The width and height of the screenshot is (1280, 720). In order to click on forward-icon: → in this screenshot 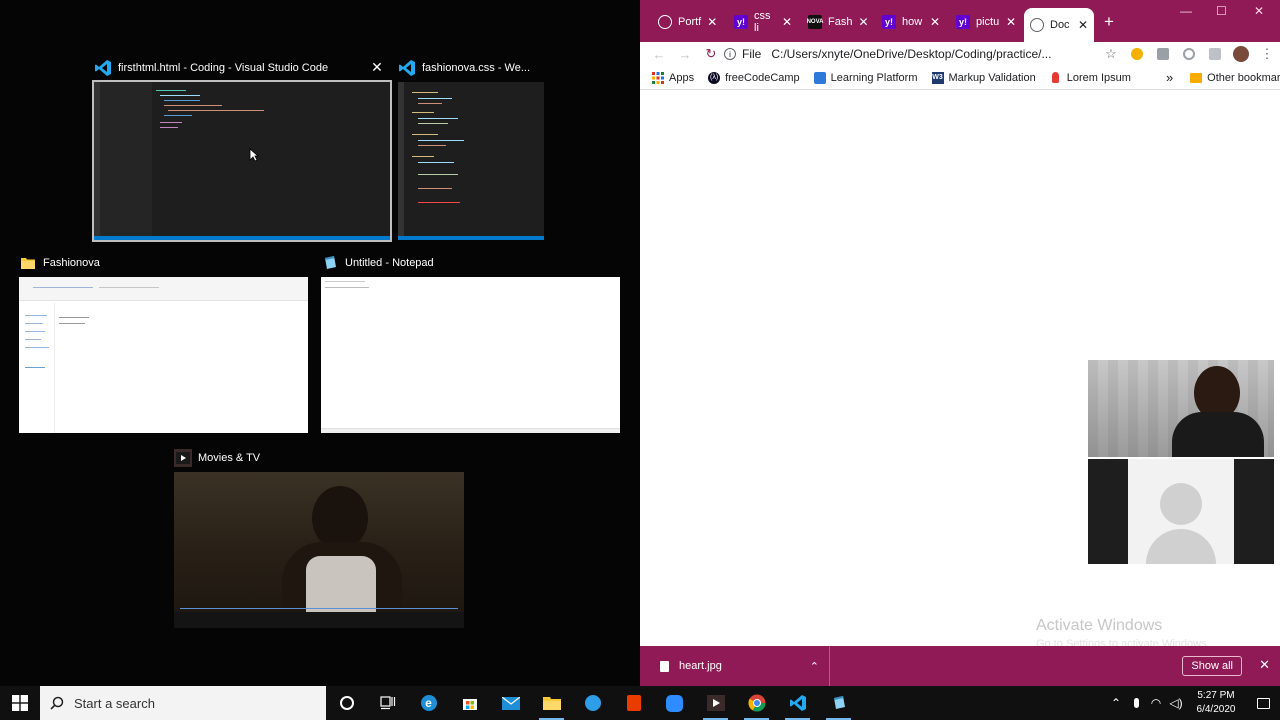, I will do `click(685, 54)`.